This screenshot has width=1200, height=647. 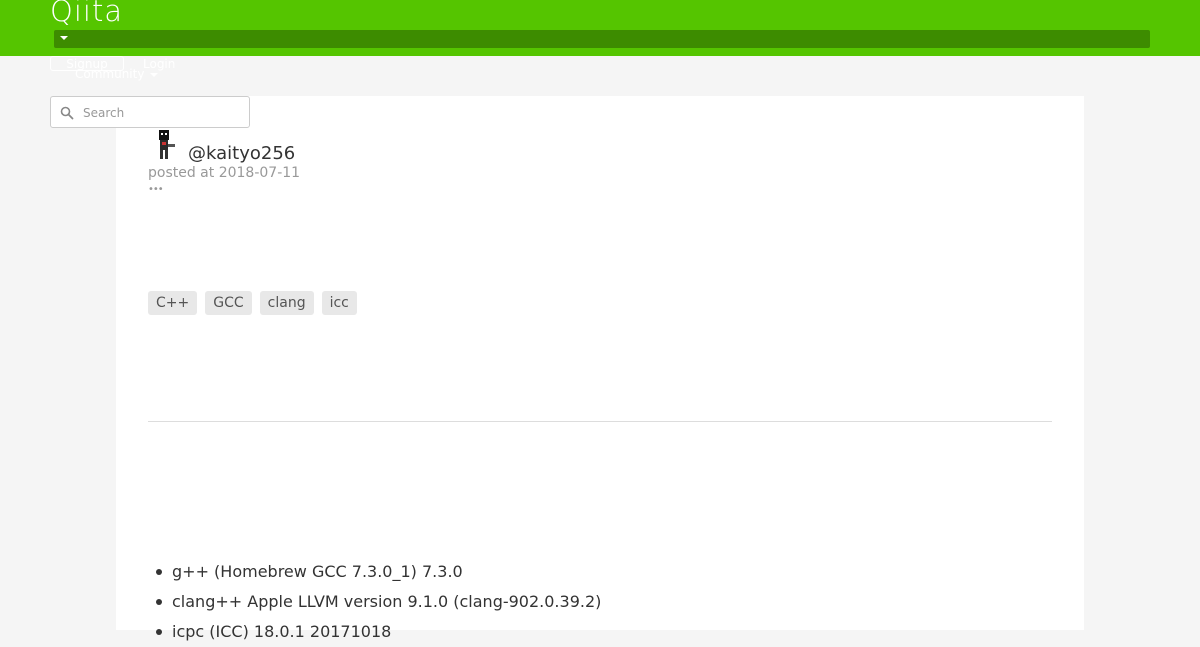 What do you see at coordinates (86, 14) in the screenshot?
I see `qiita-logo: Qiita` at bounding box center [86, 14].